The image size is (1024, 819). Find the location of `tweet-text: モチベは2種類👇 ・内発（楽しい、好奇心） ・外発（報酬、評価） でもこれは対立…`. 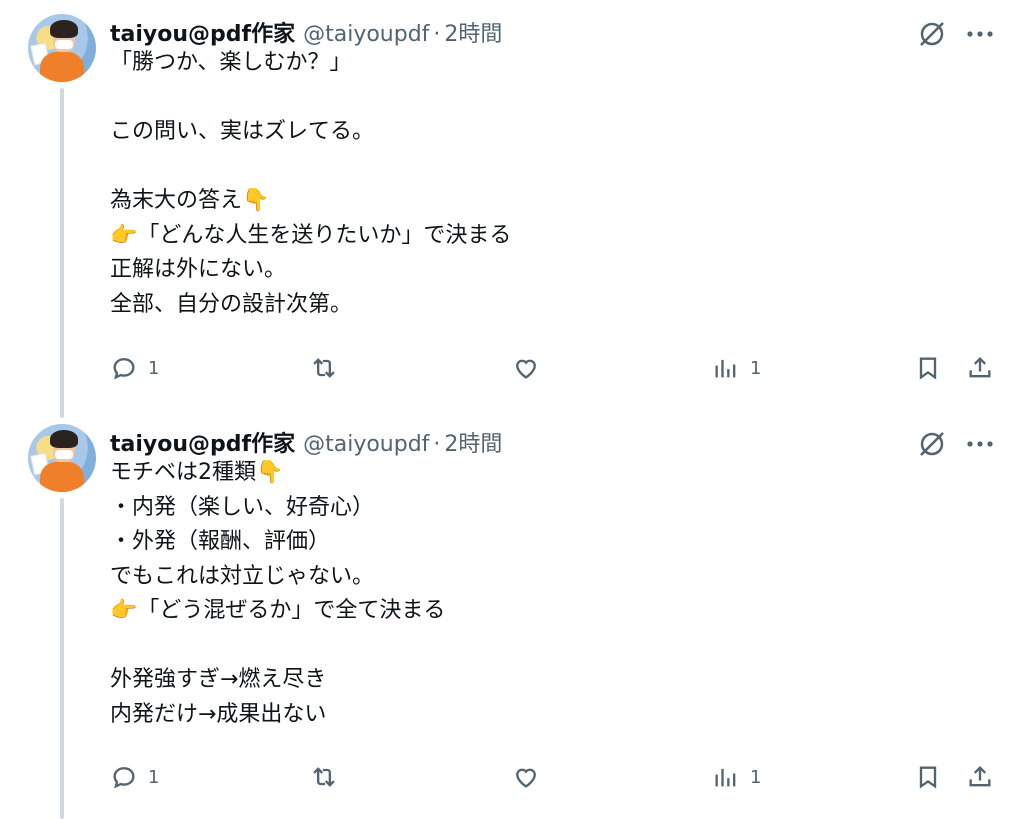

tweet-text: モチベは2種類👇 ・内発（楽しい、好奇心） ・外発（報酬、評価） でもこれは対立… is located at coordinates (278, 593).